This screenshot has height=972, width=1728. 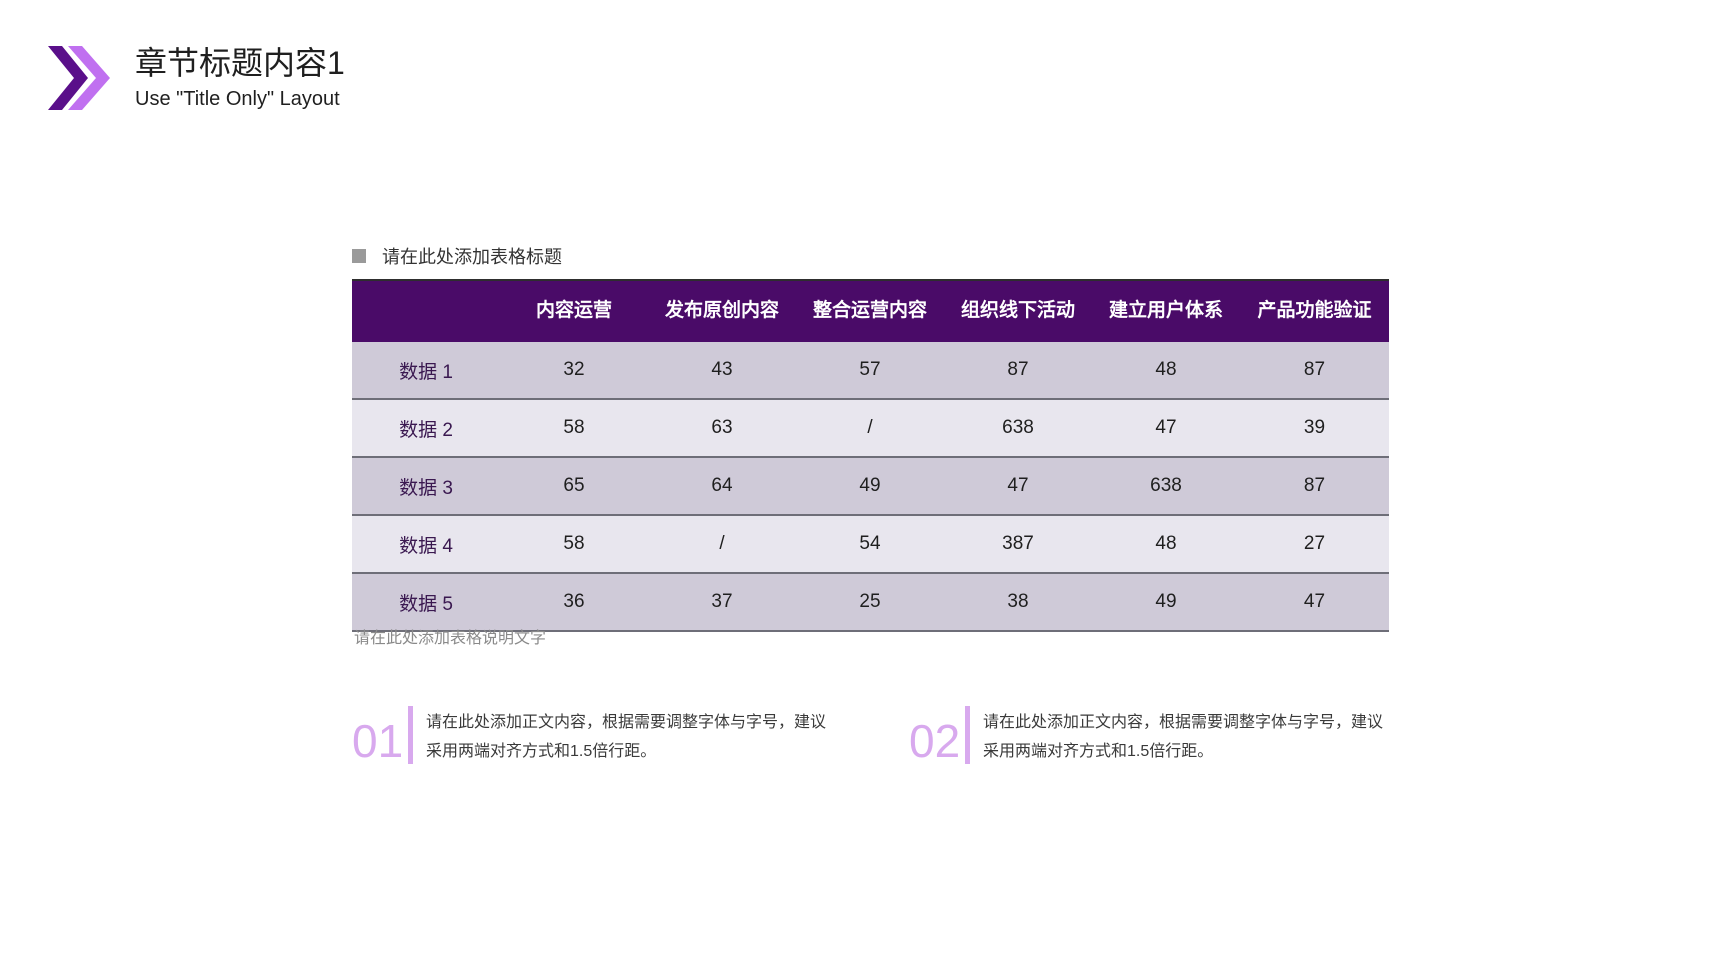 I want to click on table-row: 数据 3 65 64 49 47 638 87, so click(x=870, y=486).